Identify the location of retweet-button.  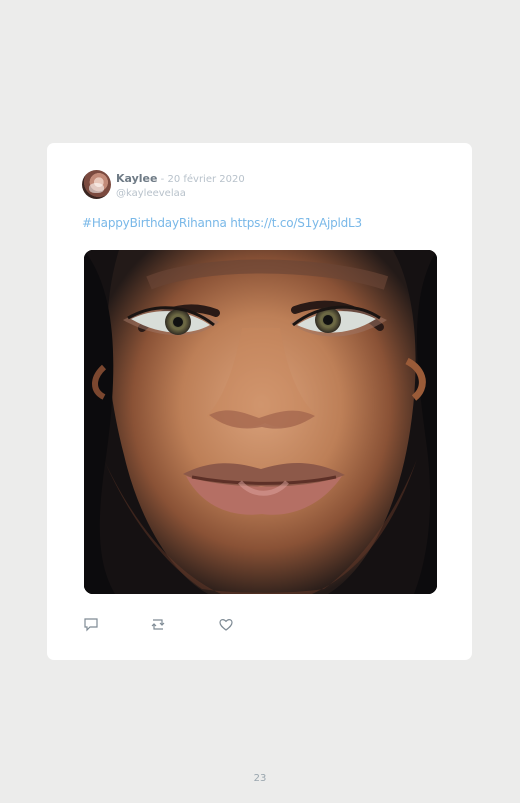
(158, 624).